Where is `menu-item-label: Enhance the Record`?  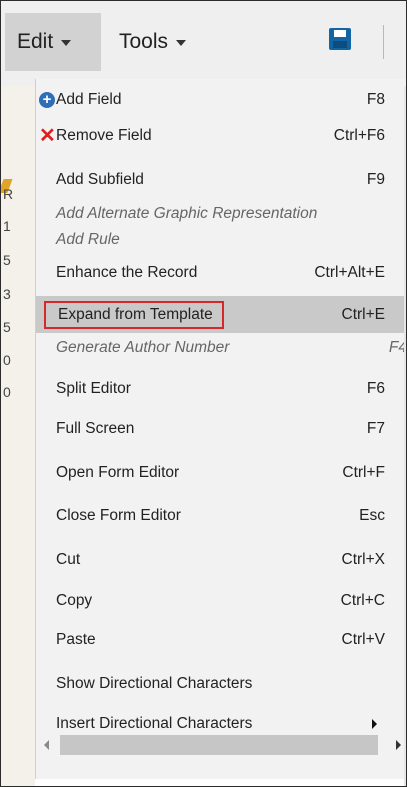
menu-item-label: Enhance the Record is located at coordinates (127, 272).